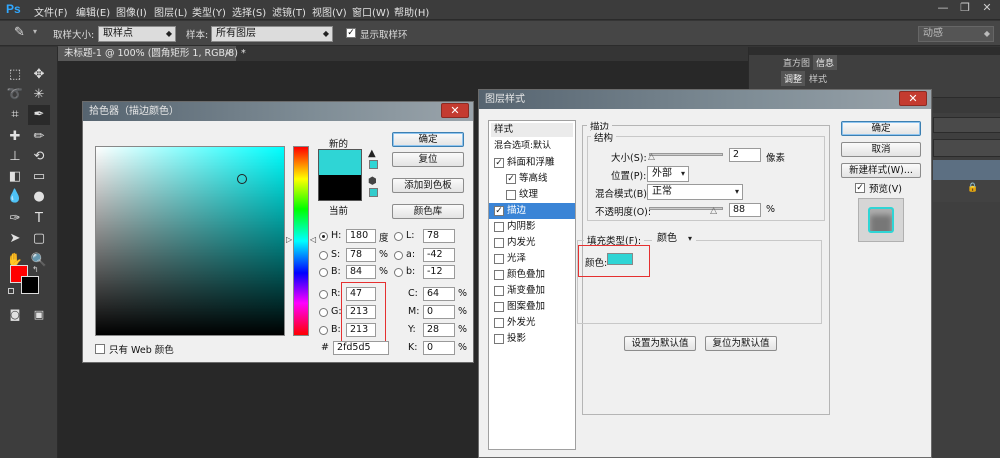  What do you see at coordinates (39, 115) in the screenshot?
I see `eyedropper-tool-icon: ✒` at bounding box center [39, 115].